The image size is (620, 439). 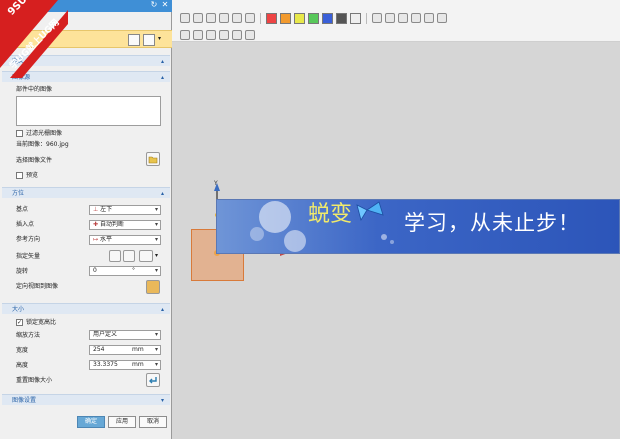 What do you see at coordinates (237, 18) in the screenshot?
I see `pattern-icon` at bounding box center [237, 18].